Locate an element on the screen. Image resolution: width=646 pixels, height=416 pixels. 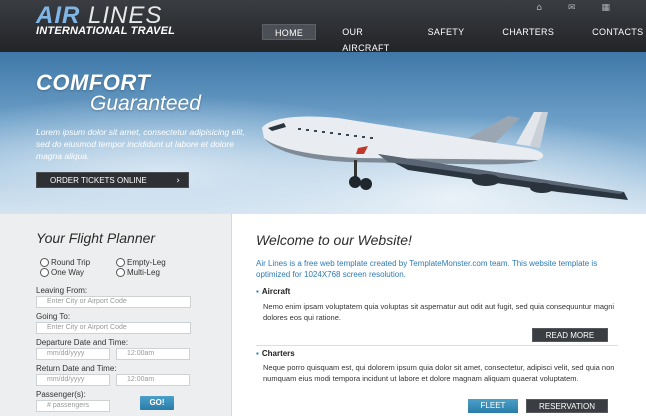
nav-our-aircraft: OUR AIRCRAFT is located at coordinates (365, 38).